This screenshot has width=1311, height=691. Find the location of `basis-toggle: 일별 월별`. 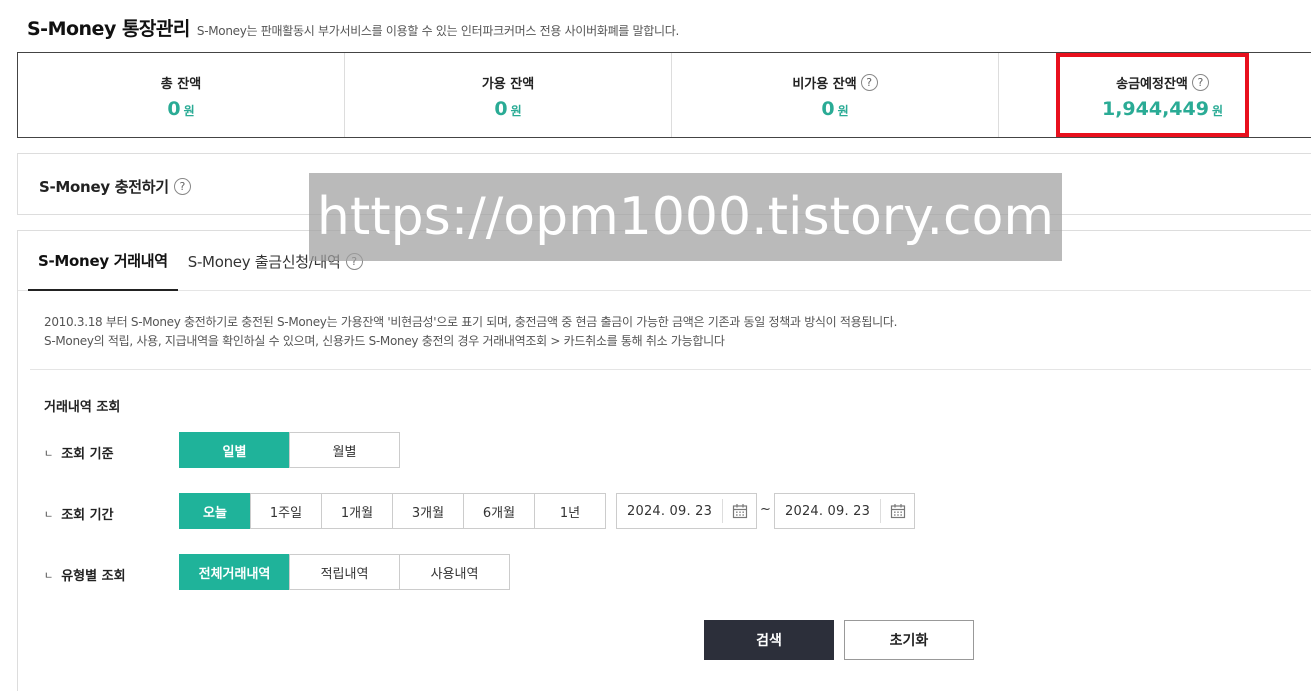

basis-toggle: 일별 월별 is located at coordinates (289, 450).